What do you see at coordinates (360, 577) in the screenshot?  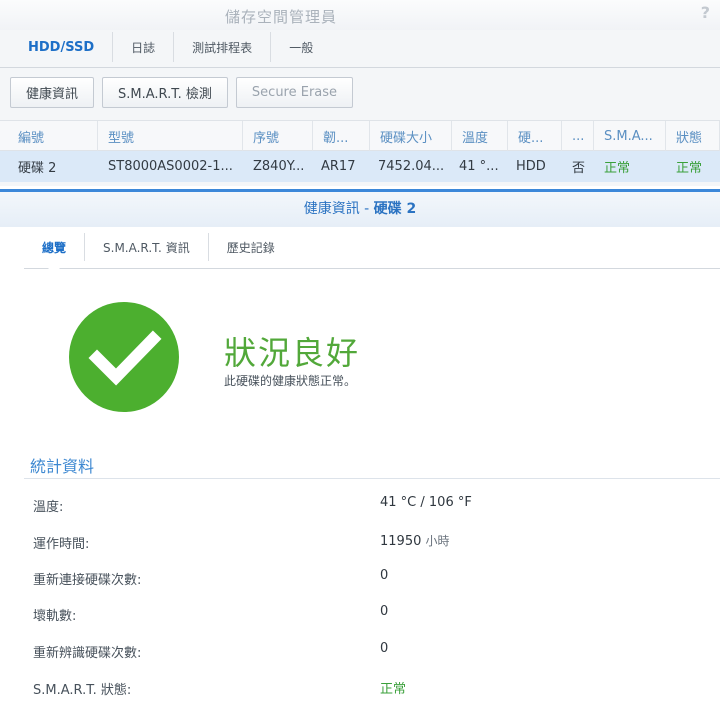 I see `stat-row-reconnect-count: 重新連接硬碟次數: 0` at bounding box center [360, 577].